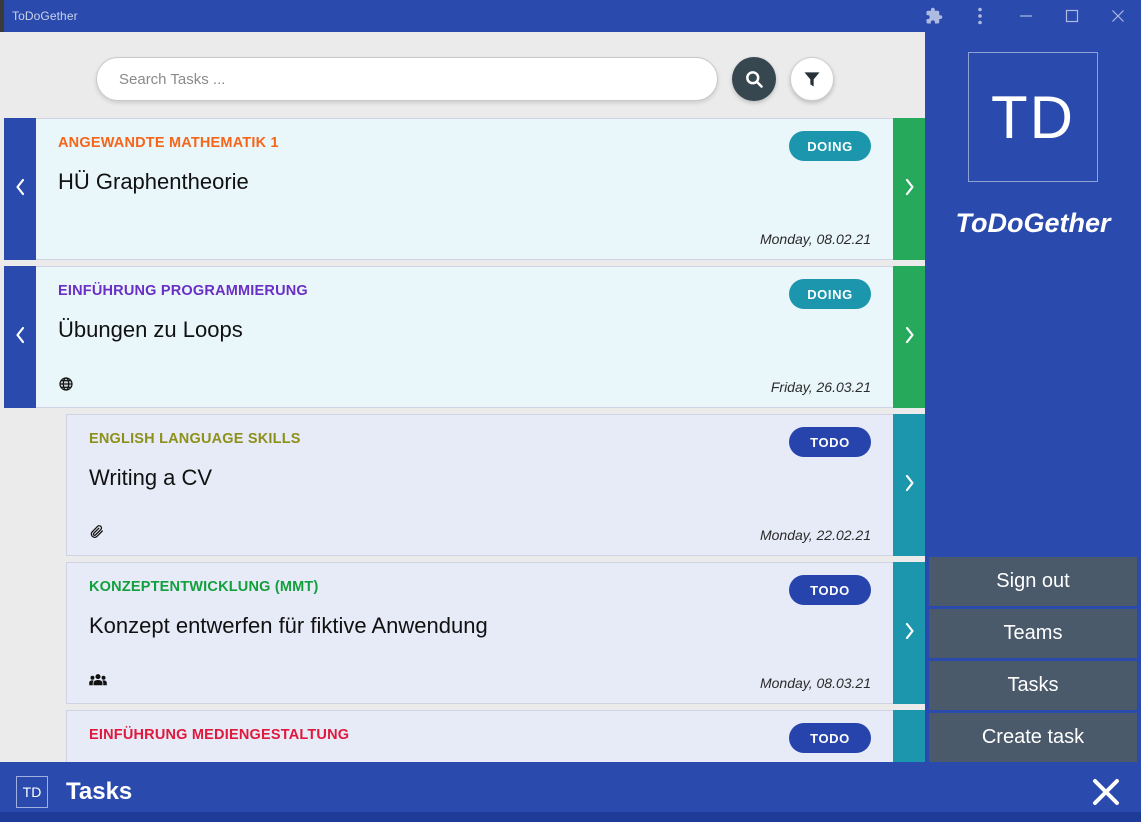 The width and height of the screenshot is (1141, 822). I want to click on group-icon, so click(98, 681).